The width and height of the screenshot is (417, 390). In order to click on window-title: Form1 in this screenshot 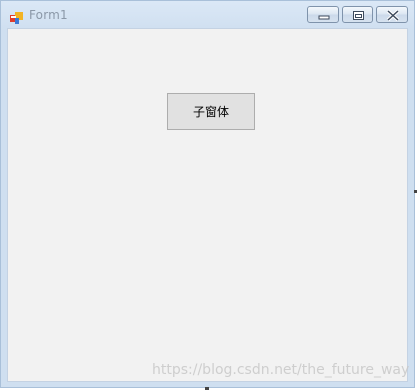, I will do `click(48, 15)`.